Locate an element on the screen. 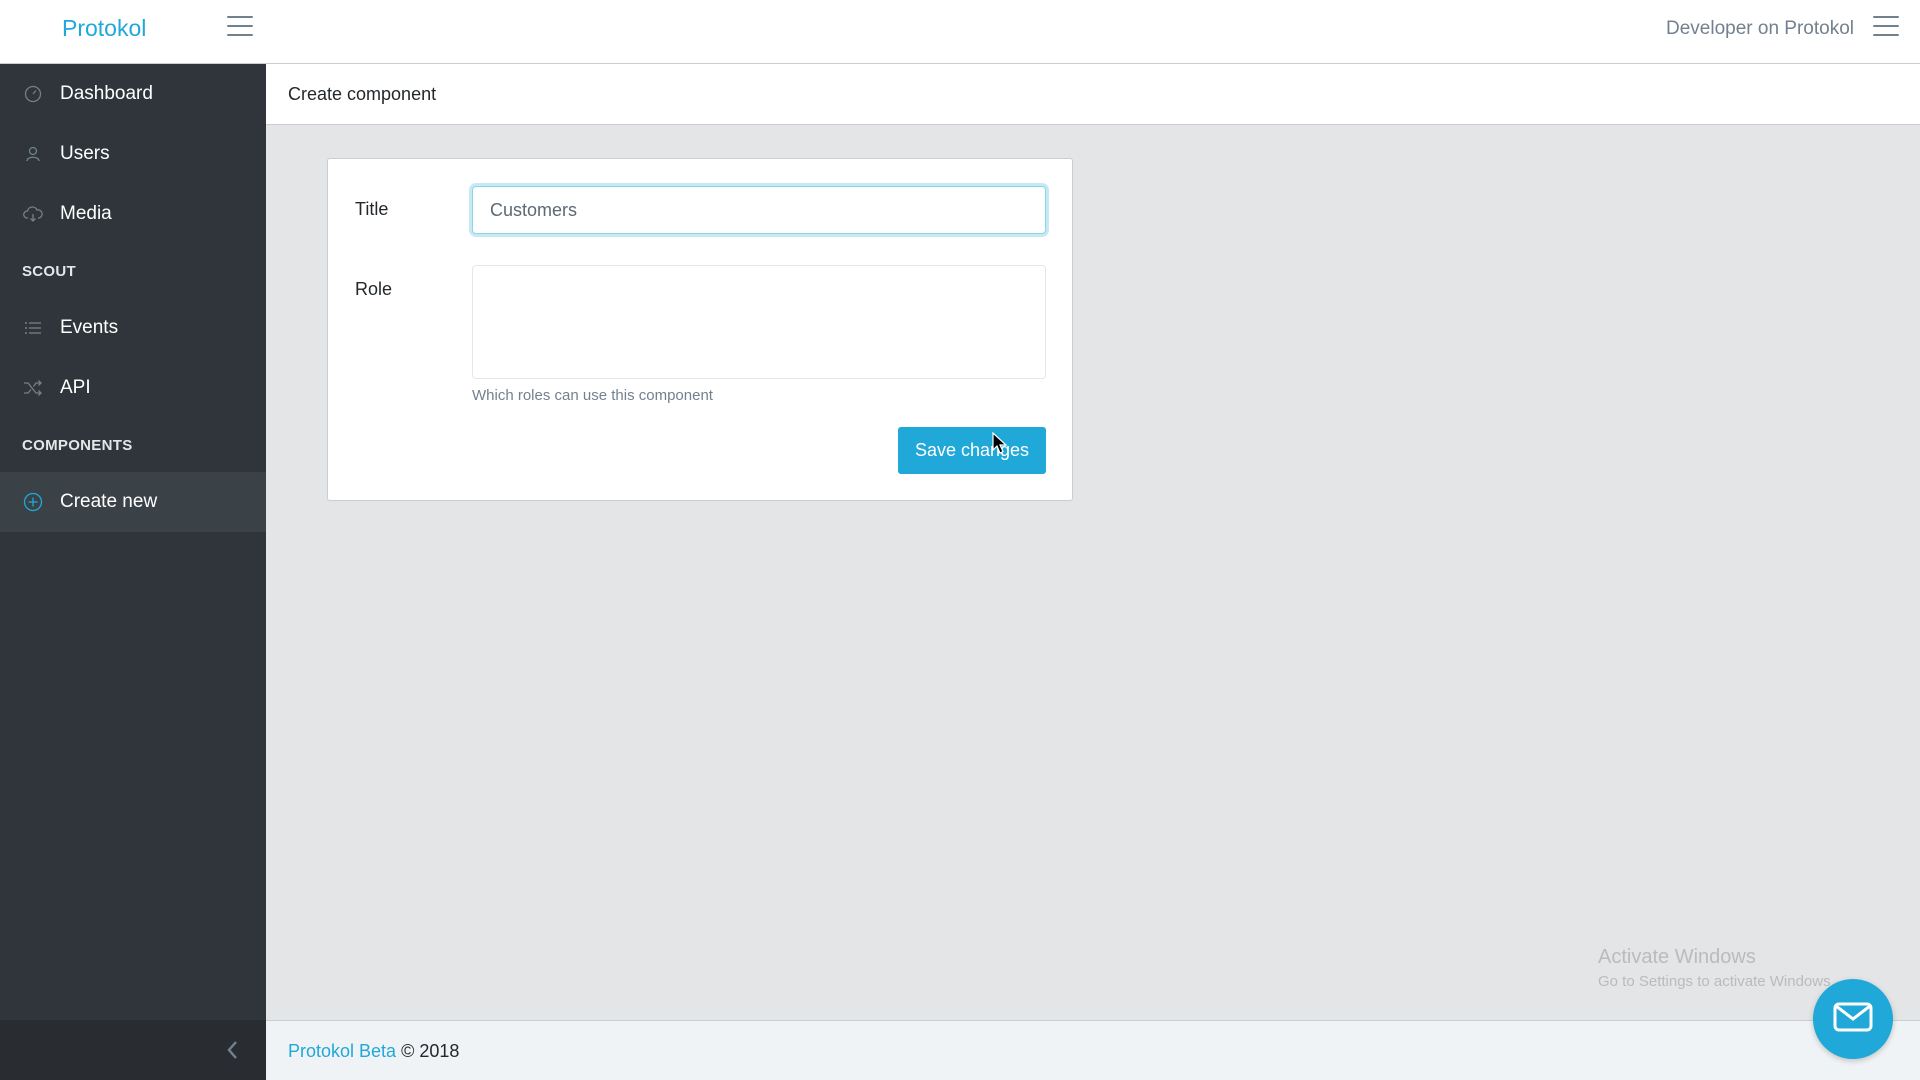  top-header: Protokol Developer on Protokol is located at coordinates (960, 32).